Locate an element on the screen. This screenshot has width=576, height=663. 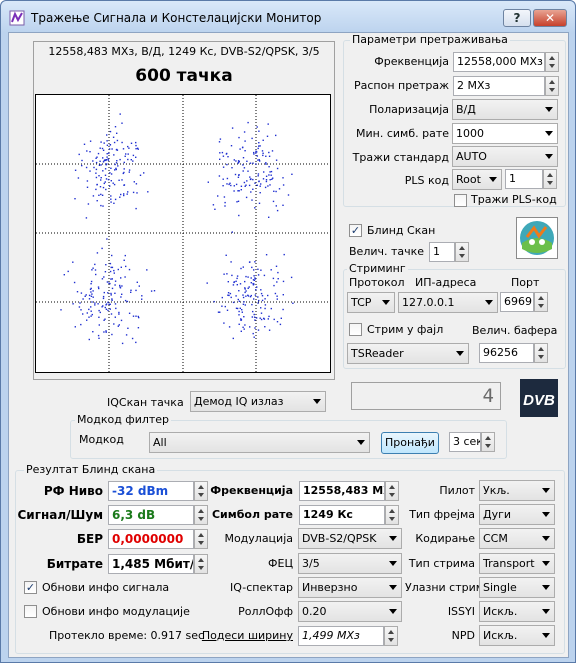
help-button: ? is located at coordinates (517, 18).